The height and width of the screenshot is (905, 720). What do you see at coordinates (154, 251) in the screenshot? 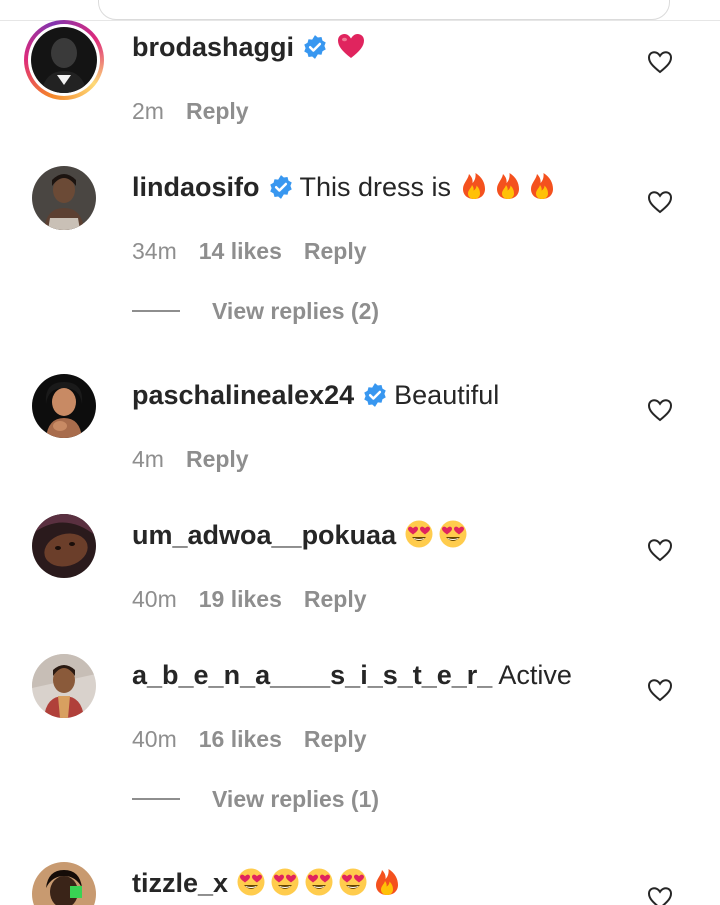
I see `comment-time: 34m` at bounding box center [154, 251].